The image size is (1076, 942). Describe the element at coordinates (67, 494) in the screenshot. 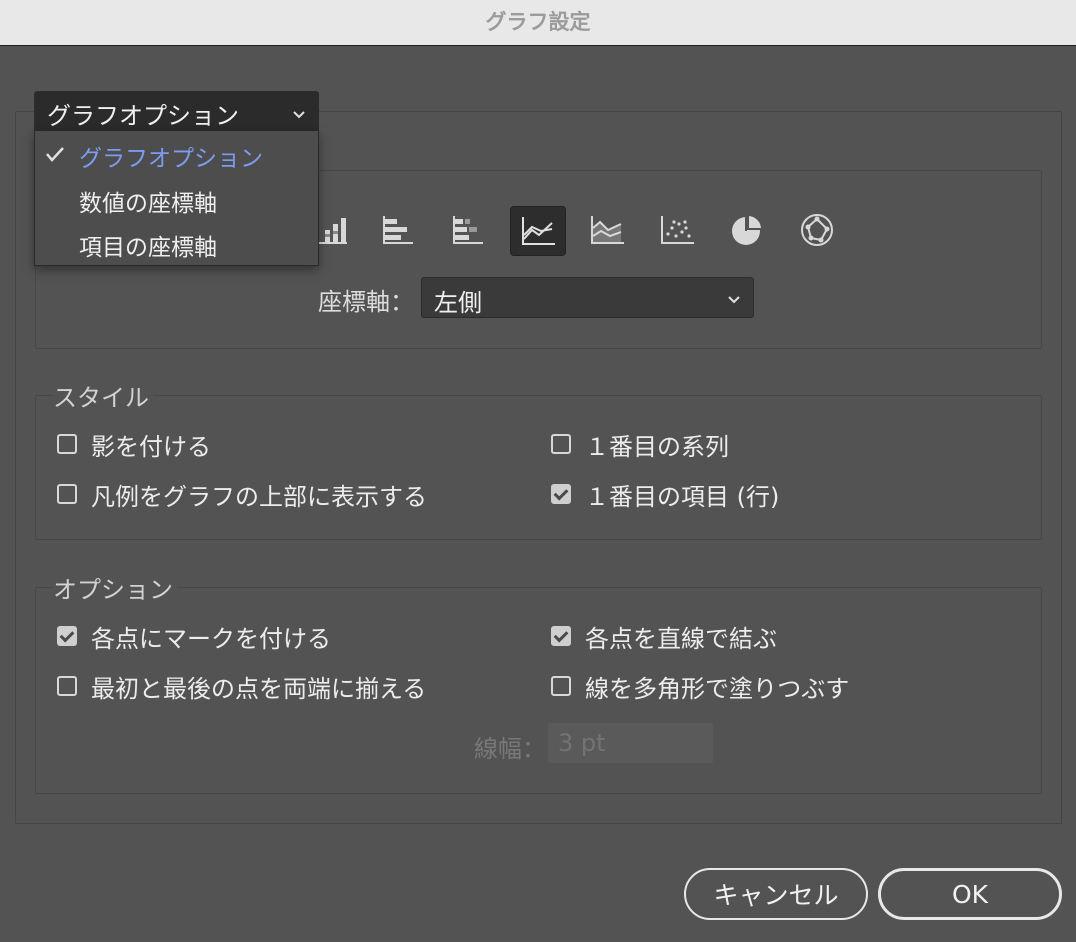

I see `legend-top-checkbox` at that location.